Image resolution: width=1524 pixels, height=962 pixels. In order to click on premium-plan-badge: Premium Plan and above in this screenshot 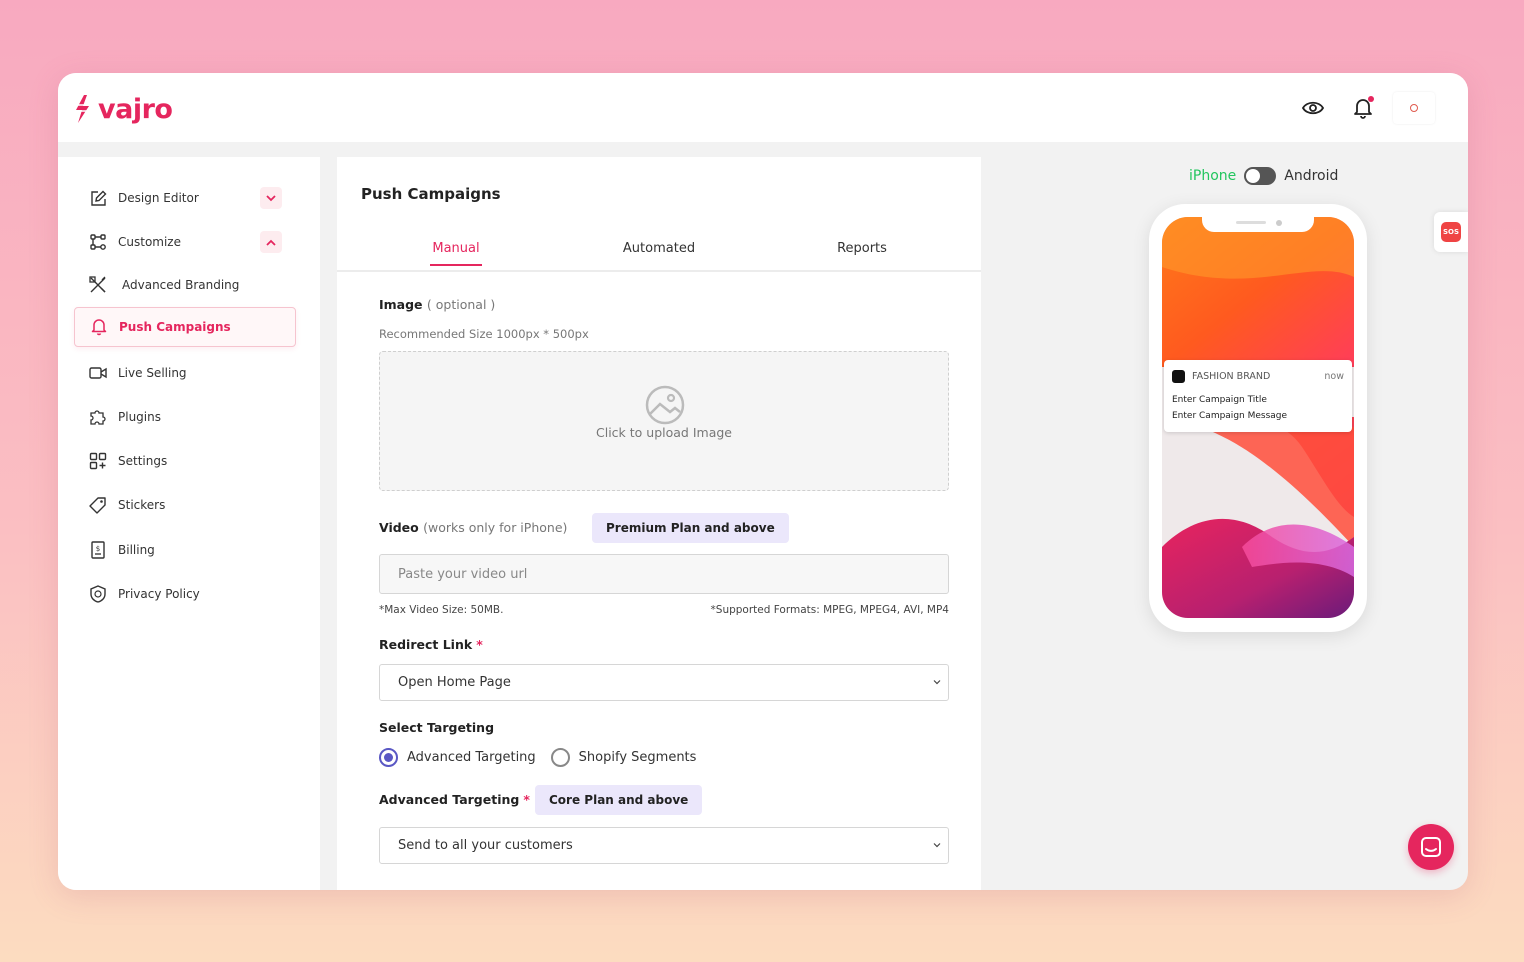, I will do `click(690, 528)`.